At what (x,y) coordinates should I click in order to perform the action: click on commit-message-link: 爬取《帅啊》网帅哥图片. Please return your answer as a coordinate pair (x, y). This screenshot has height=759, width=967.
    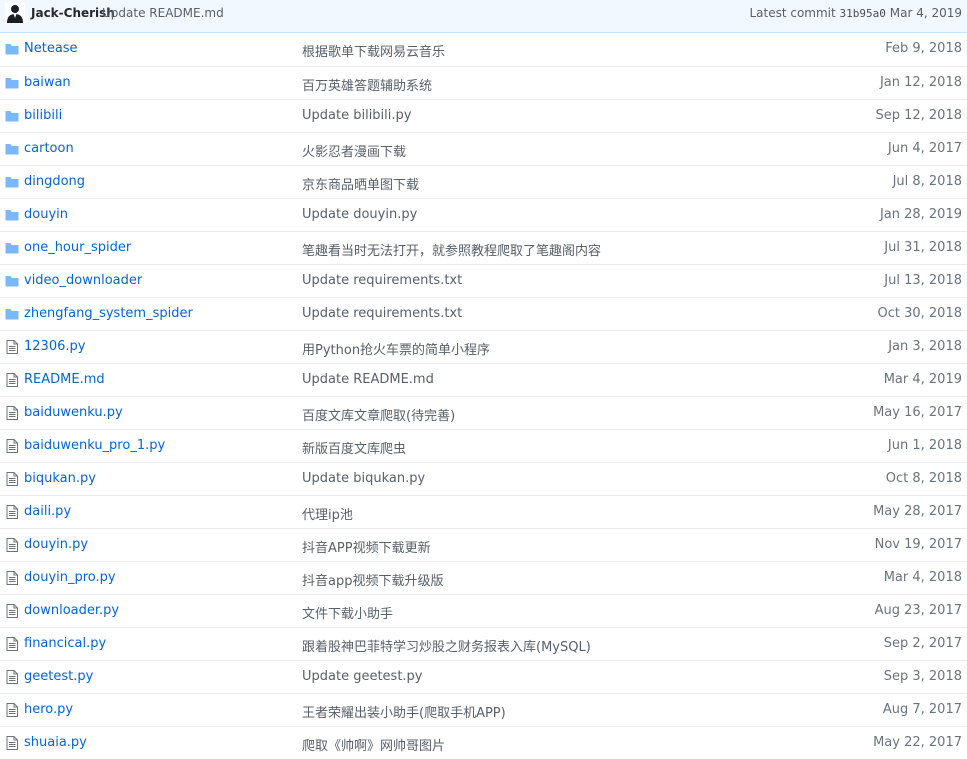
    Looking at the image, I should click on (373, 744).